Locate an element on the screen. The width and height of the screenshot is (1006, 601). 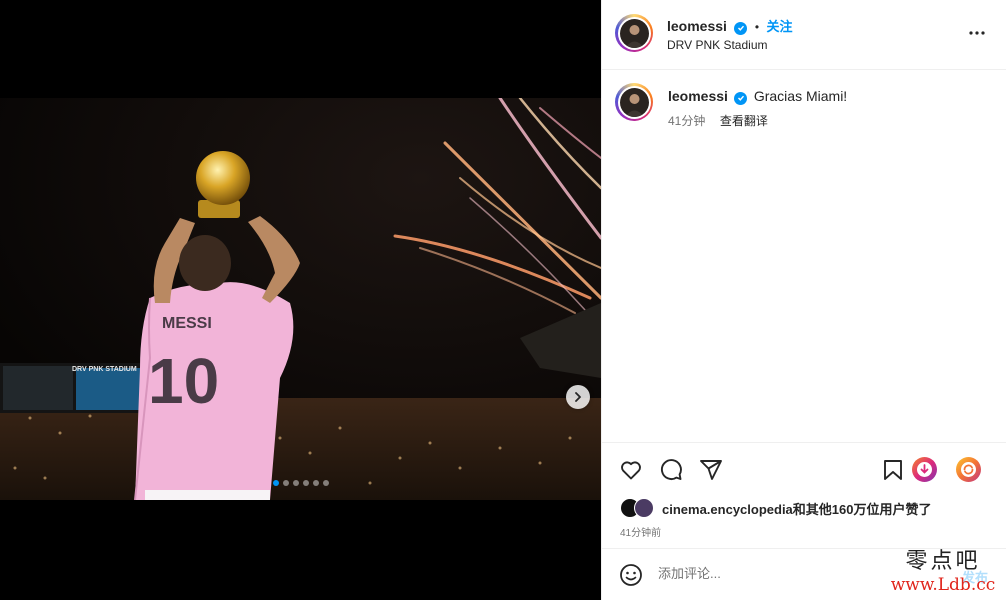
follow-button: 关注 is located at coordinates (780, 26).